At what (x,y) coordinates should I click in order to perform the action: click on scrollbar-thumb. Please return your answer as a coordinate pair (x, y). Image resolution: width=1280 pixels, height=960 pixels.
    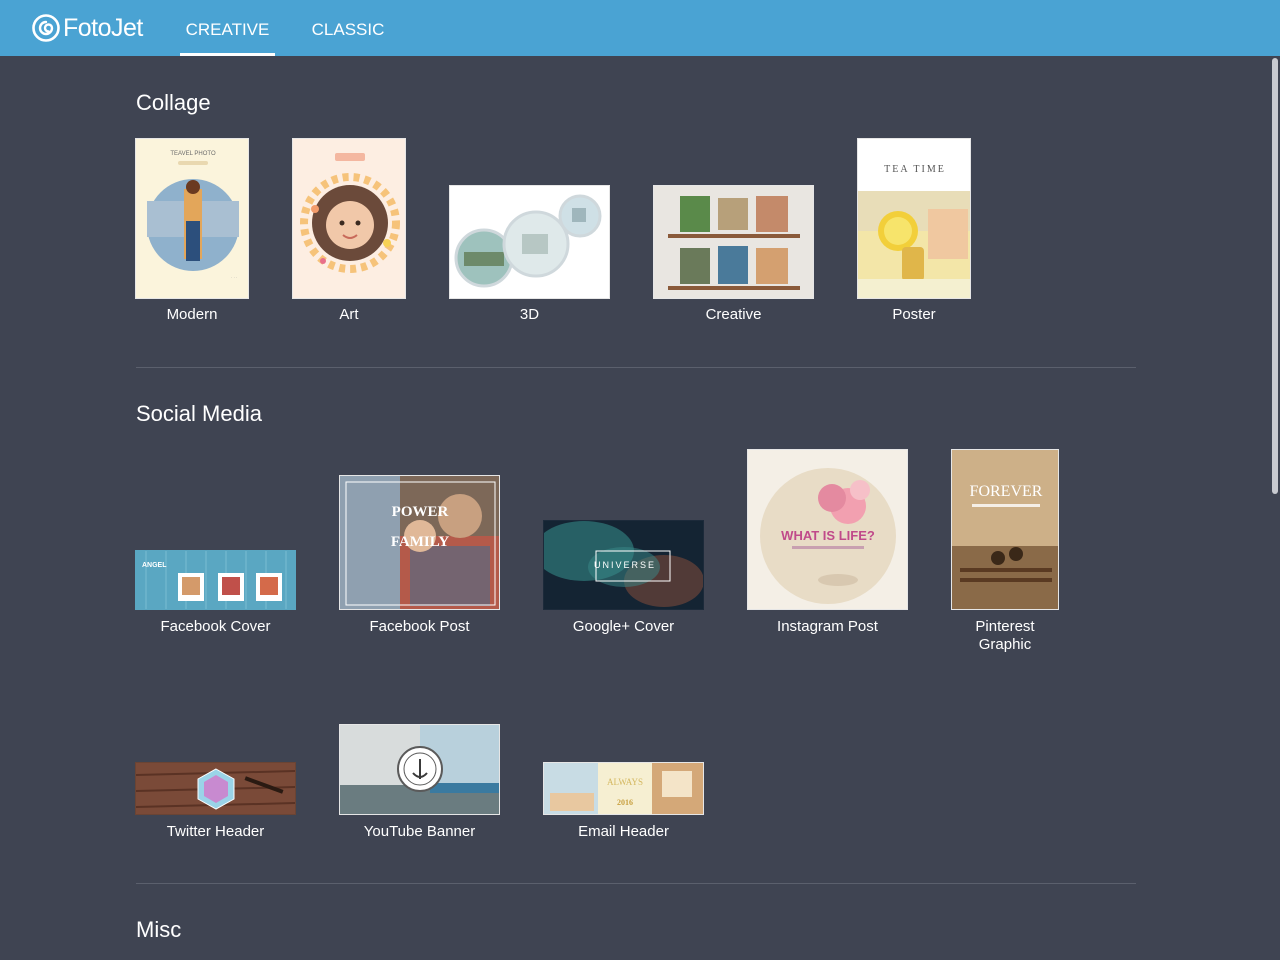
    Looking at the image, I should click on (1275, 276).